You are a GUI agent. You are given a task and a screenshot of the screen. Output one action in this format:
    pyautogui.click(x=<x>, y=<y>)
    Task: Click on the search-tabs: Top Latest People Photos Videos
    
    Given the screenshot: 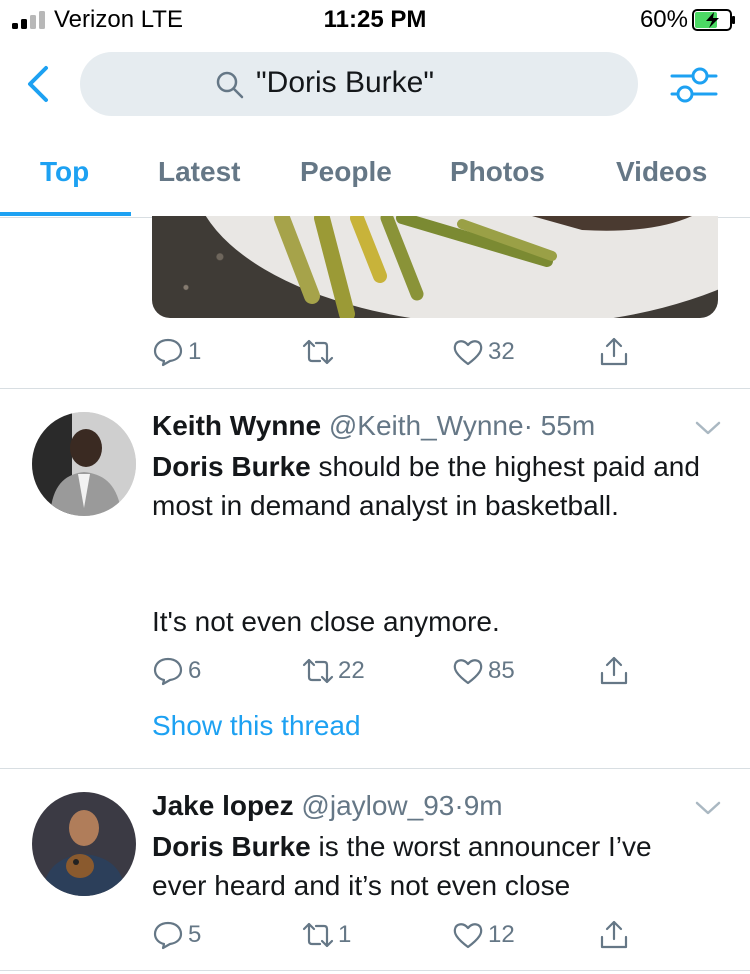 What is the action you would take?
    pyautogui.click(x=375, y=174)
    